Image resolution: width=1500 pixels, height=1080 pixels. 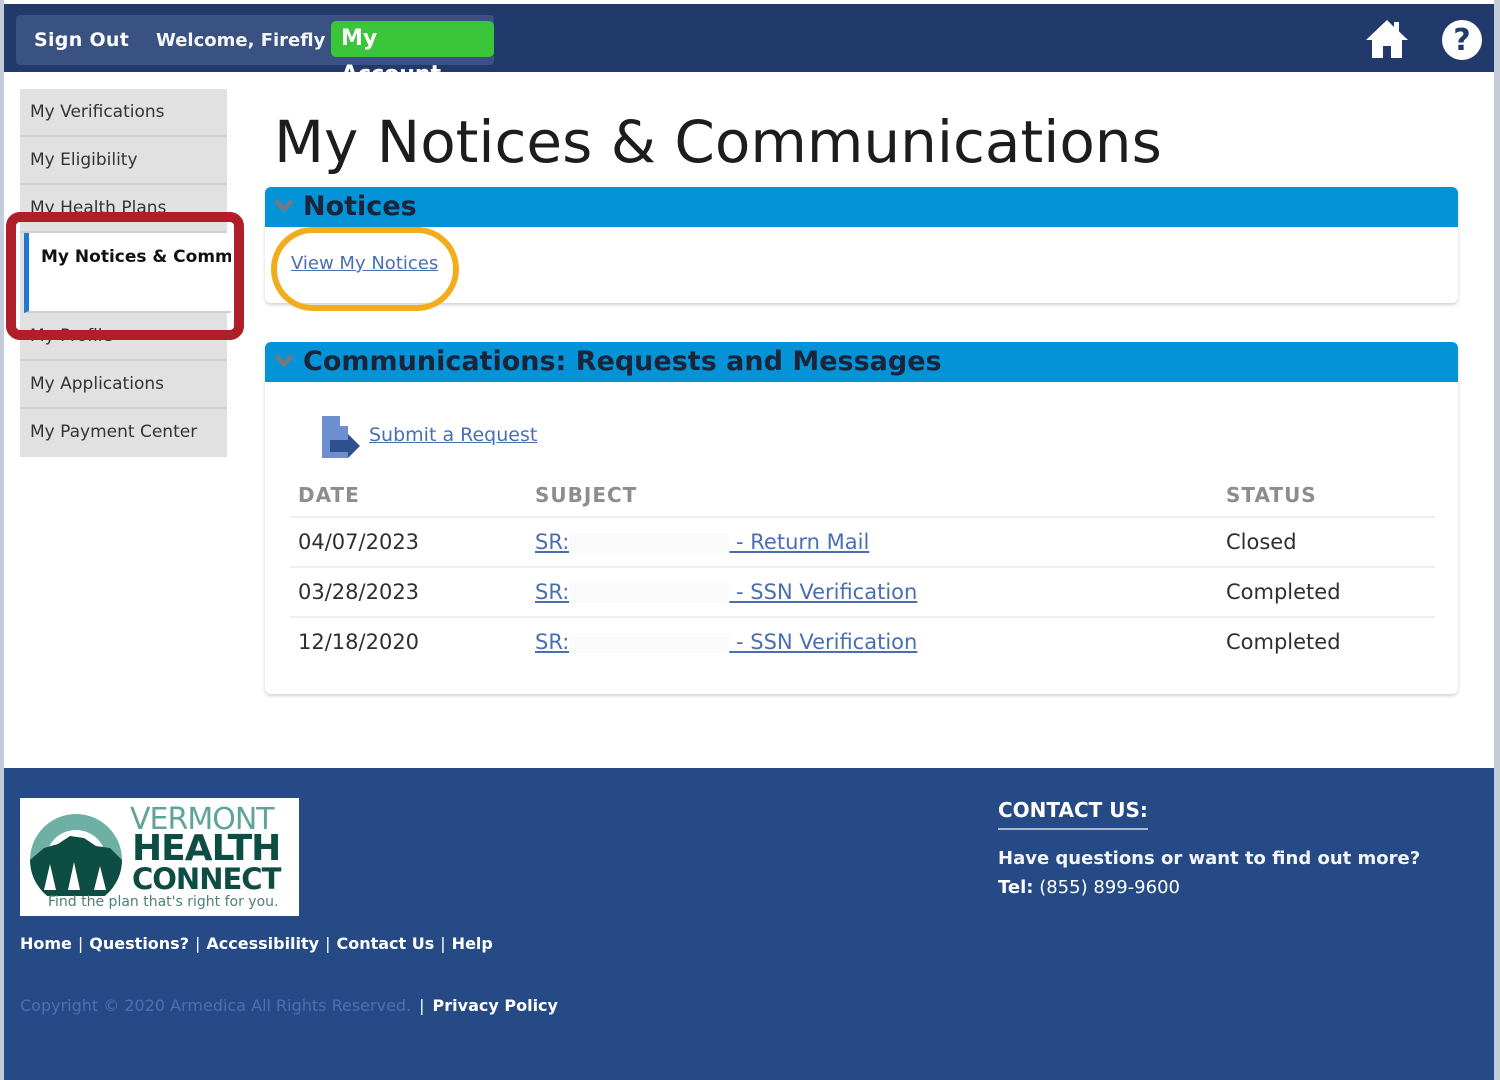 I want to click on account-group: Sign Out Welcome, Firefly My Account, so click(x=255, y=51).